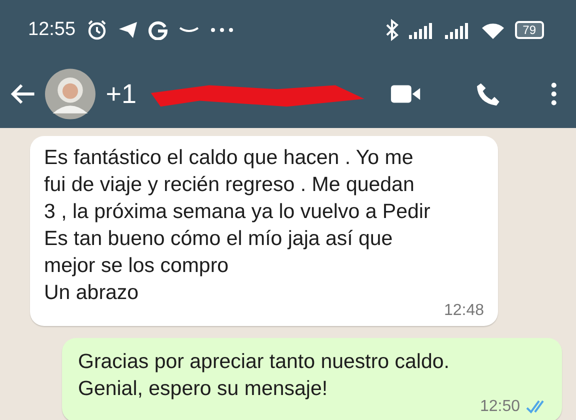 This screenshot has height=420, width=576. I want to click on menu-icon, so click(554, 94).